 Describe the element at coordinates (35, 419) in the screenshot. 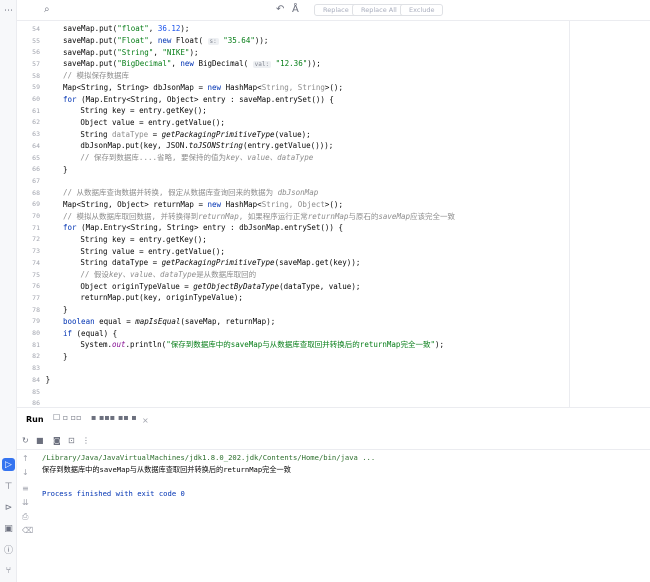

I see `run-title: Run` at that location.